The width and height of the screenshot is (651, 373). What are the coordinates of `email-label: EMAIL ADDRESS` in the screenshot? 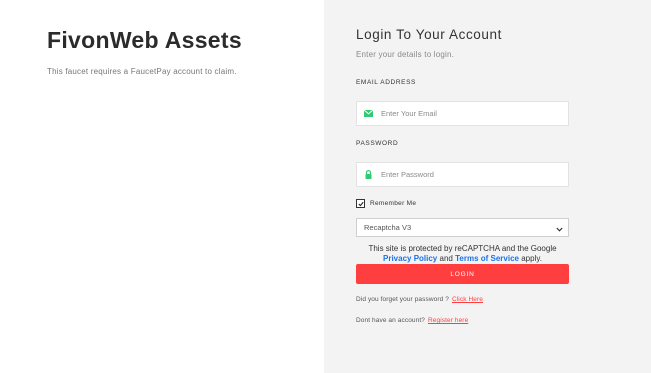 It's located at (386, 82).